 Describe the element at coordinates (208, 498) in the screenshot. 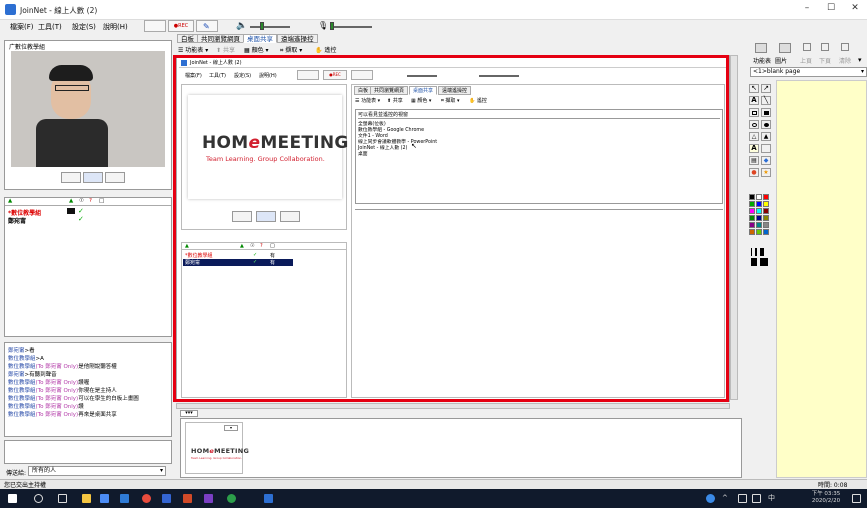

I see `onenote-icon` at that location.